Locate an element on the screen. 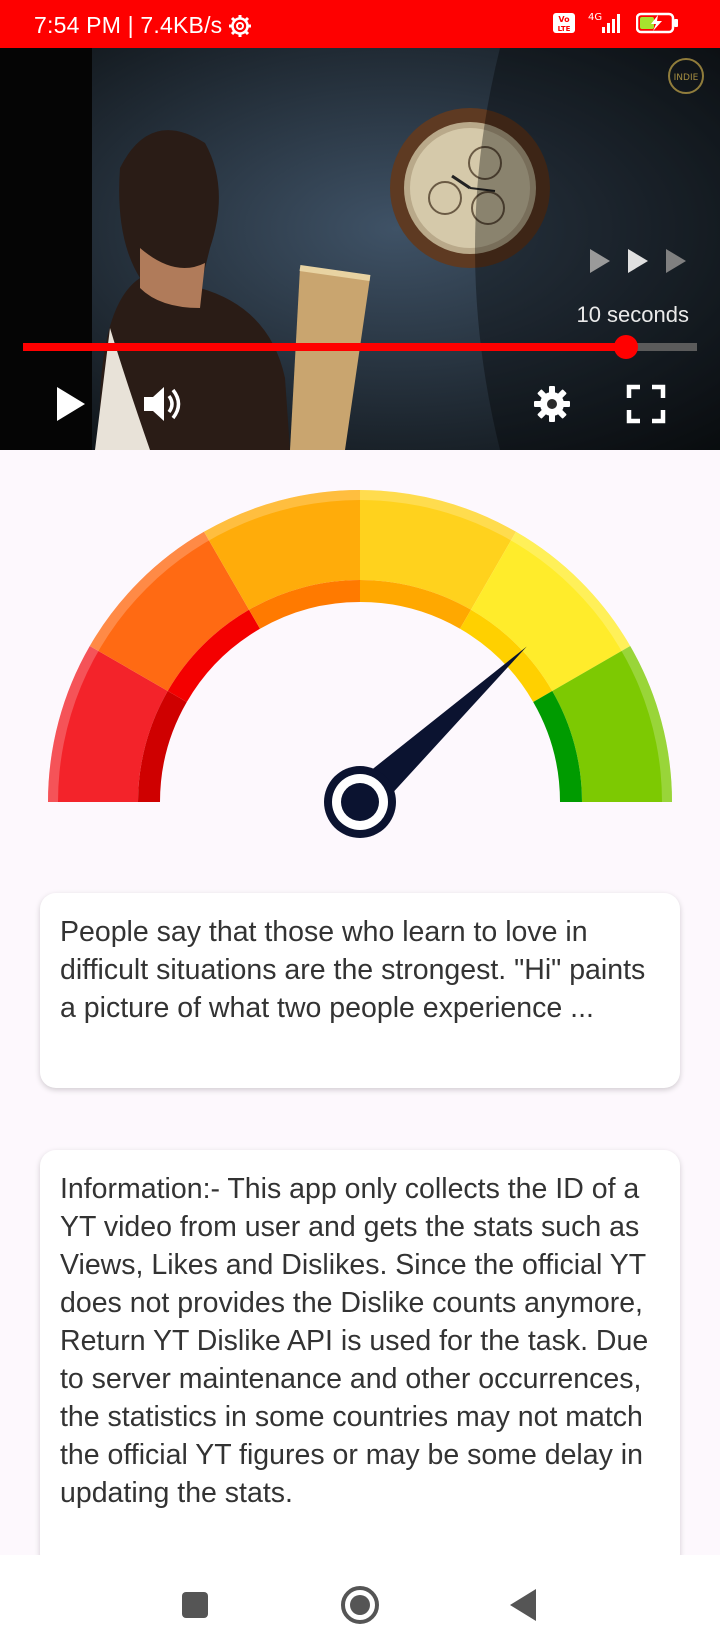  fullscreen-button is located at coordinates (646, 404).